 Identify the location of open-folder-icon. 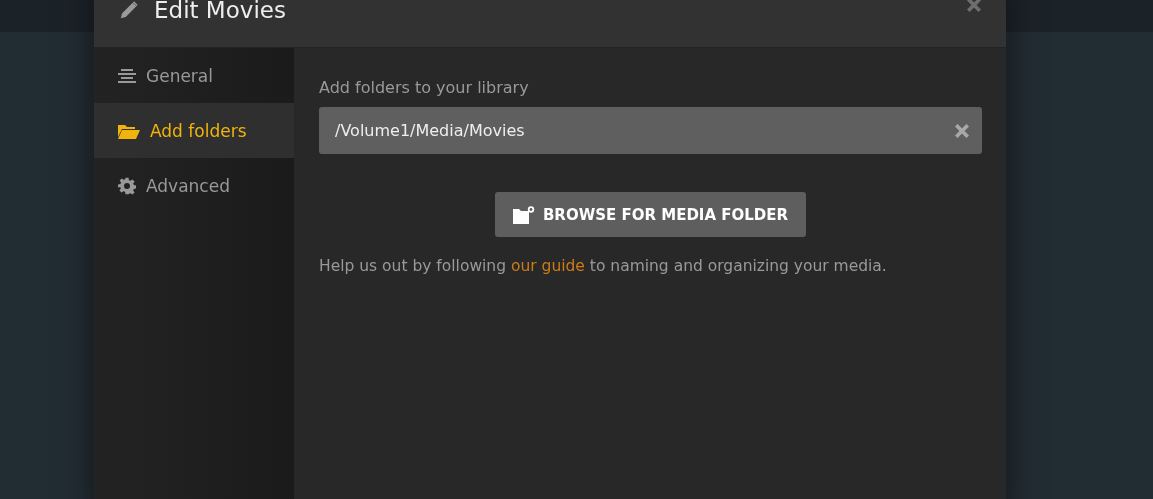
(129, 130).